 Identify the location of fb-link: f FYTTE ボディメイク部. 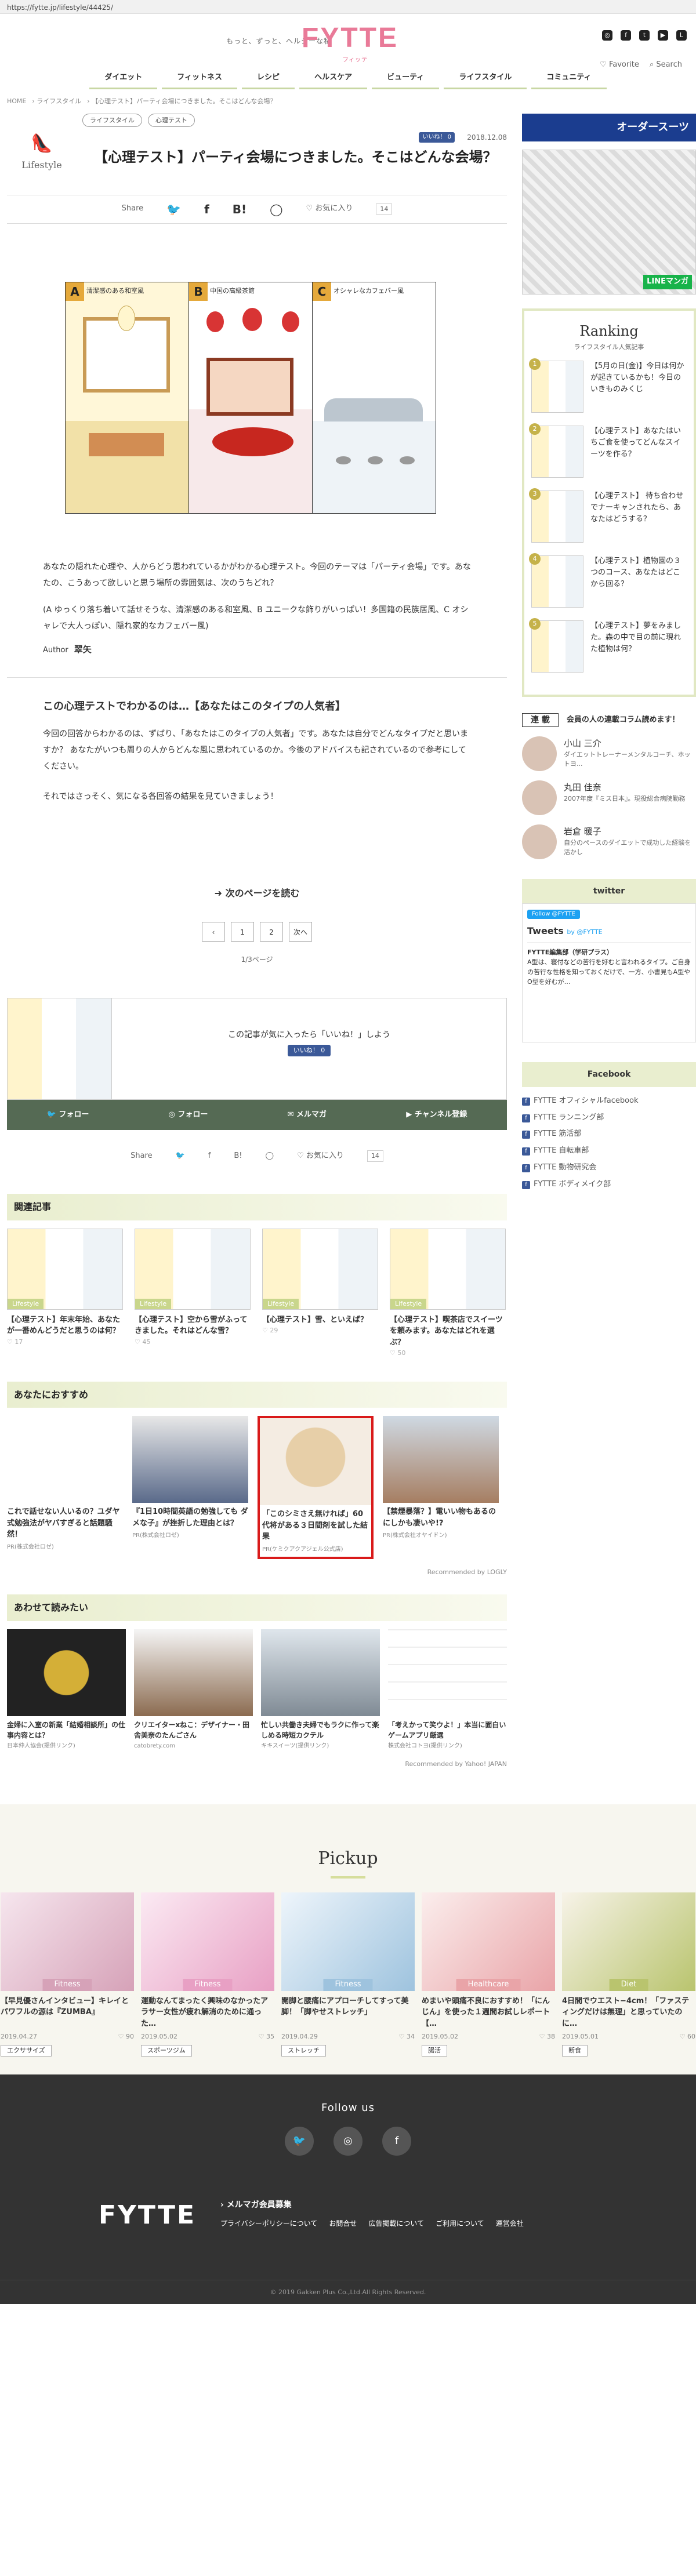
(609, 1185).